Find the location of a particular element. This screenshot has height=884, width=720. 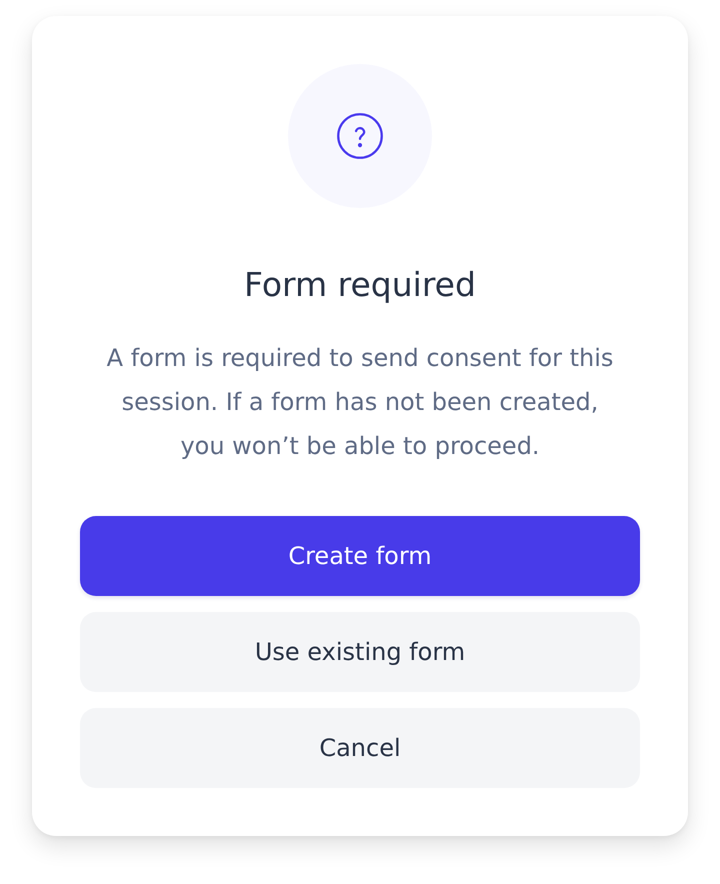

secondary-button: Cancel is located at coordinates (360, 748).